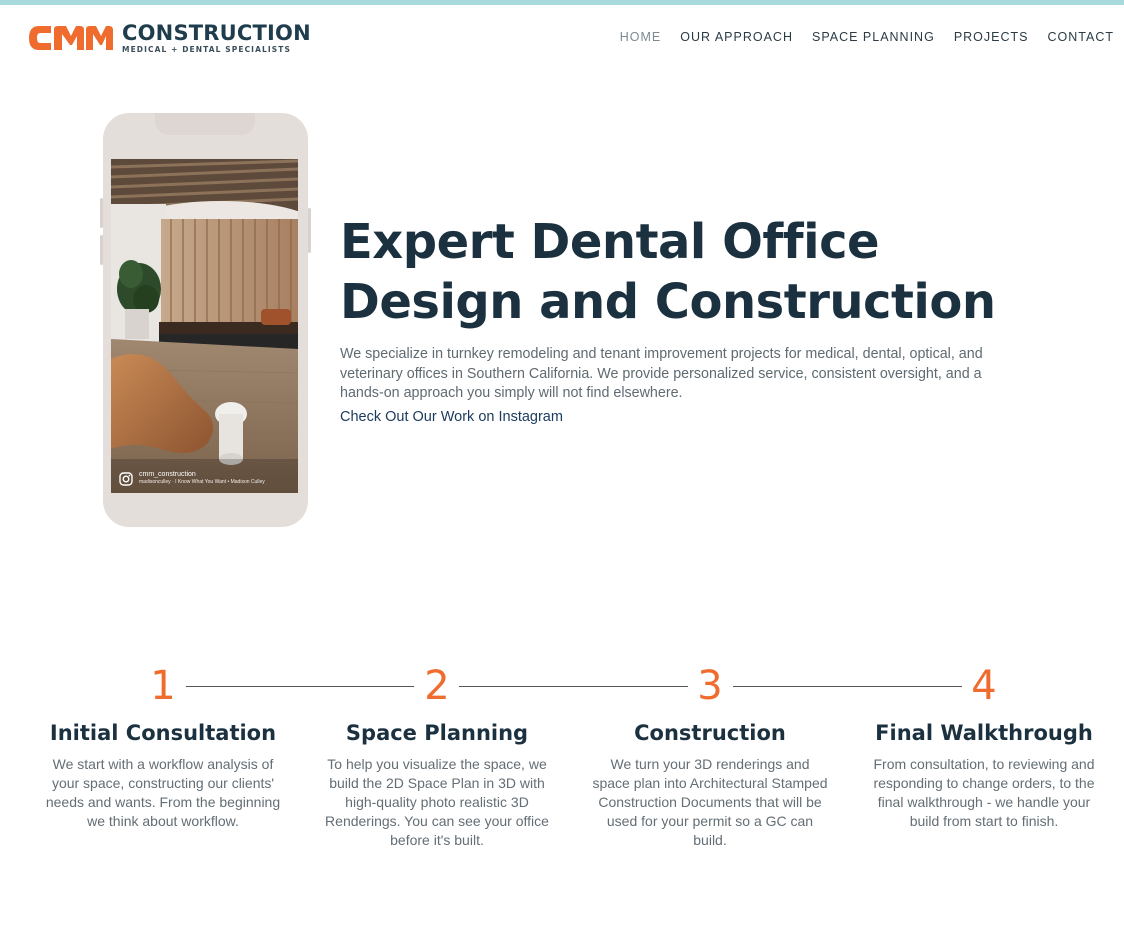 This screenshot has width=1124, height=925. Describe the element at coordinates (991, 37) in the screenshot. I see `nav-projects: PROJECTS` at that location.